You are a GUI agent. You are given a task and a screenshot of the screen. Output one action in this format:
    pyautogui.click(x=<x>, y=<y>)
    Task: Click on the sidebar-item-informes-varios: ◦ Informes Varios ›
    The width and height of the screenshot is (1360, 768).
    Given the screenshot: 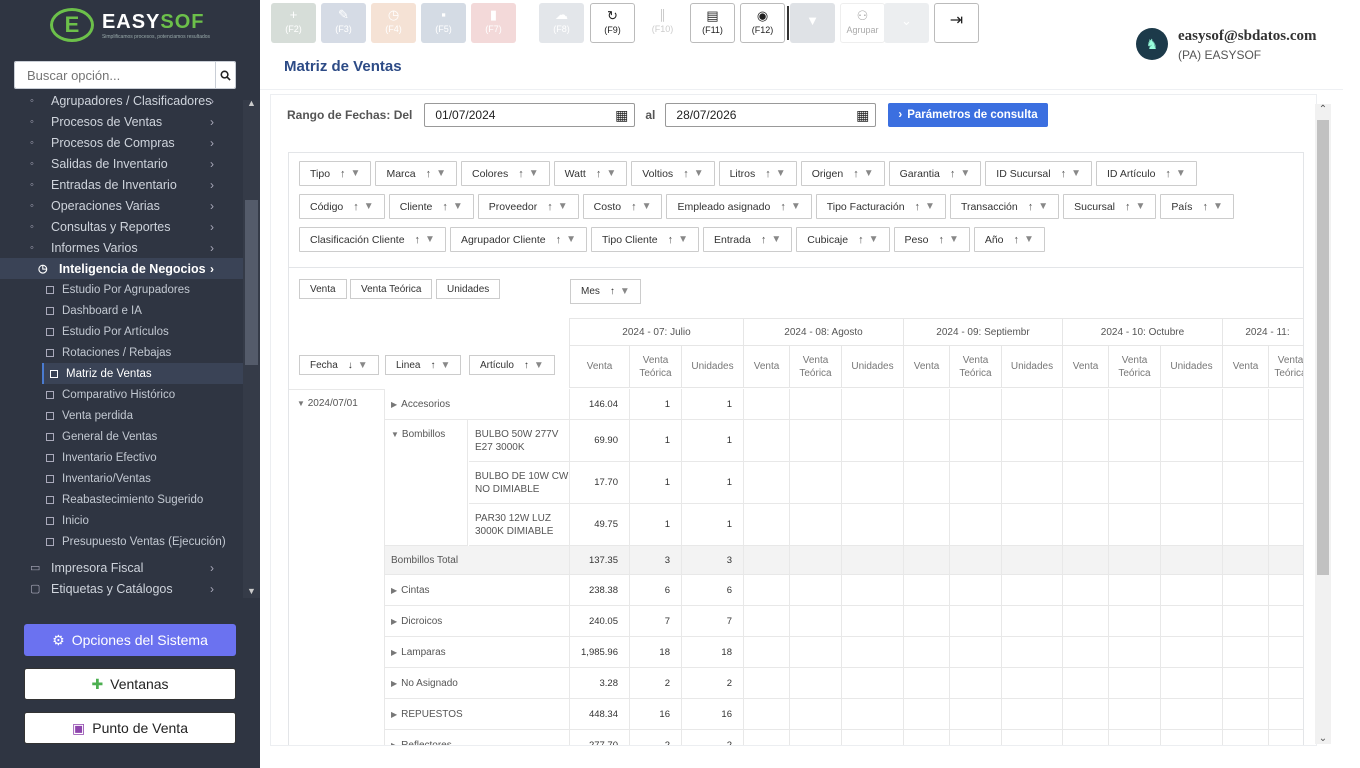 What is the action you would take?
    pyautogui.click(x=130, y=247)
    